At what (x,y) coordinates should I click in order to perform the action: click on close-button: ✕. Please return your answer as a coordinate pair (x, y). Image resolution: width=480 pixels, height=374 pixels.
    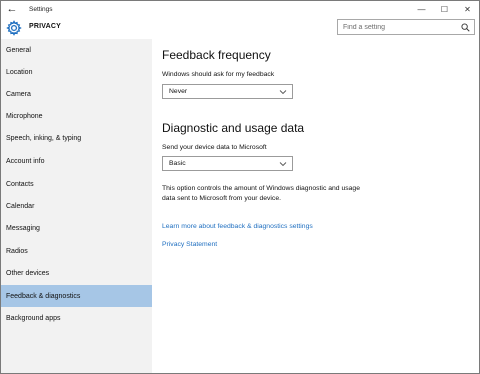
    Looking at the image, I should click on (467, 9).